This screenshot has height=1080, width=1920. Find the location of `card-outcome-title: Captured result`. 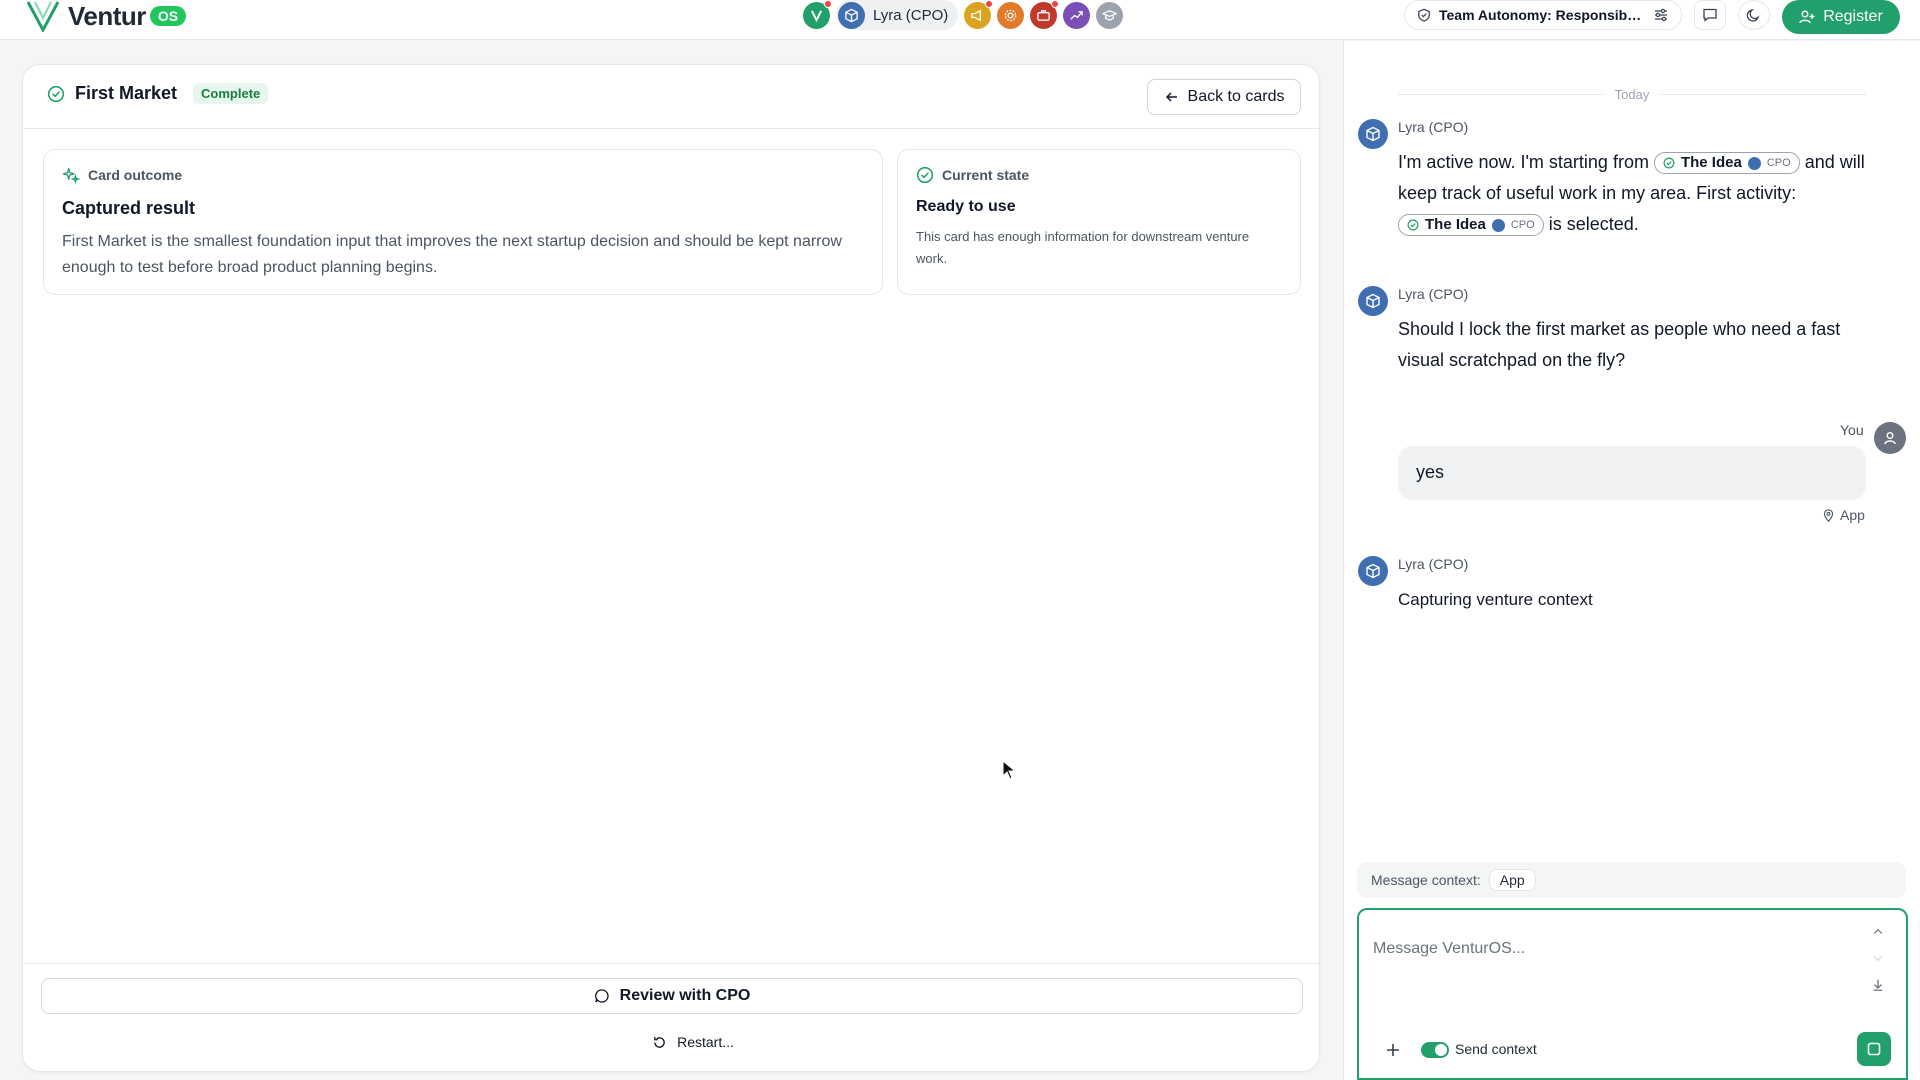

card-outcome-title: Captured result is located at coordinates (129, 208).